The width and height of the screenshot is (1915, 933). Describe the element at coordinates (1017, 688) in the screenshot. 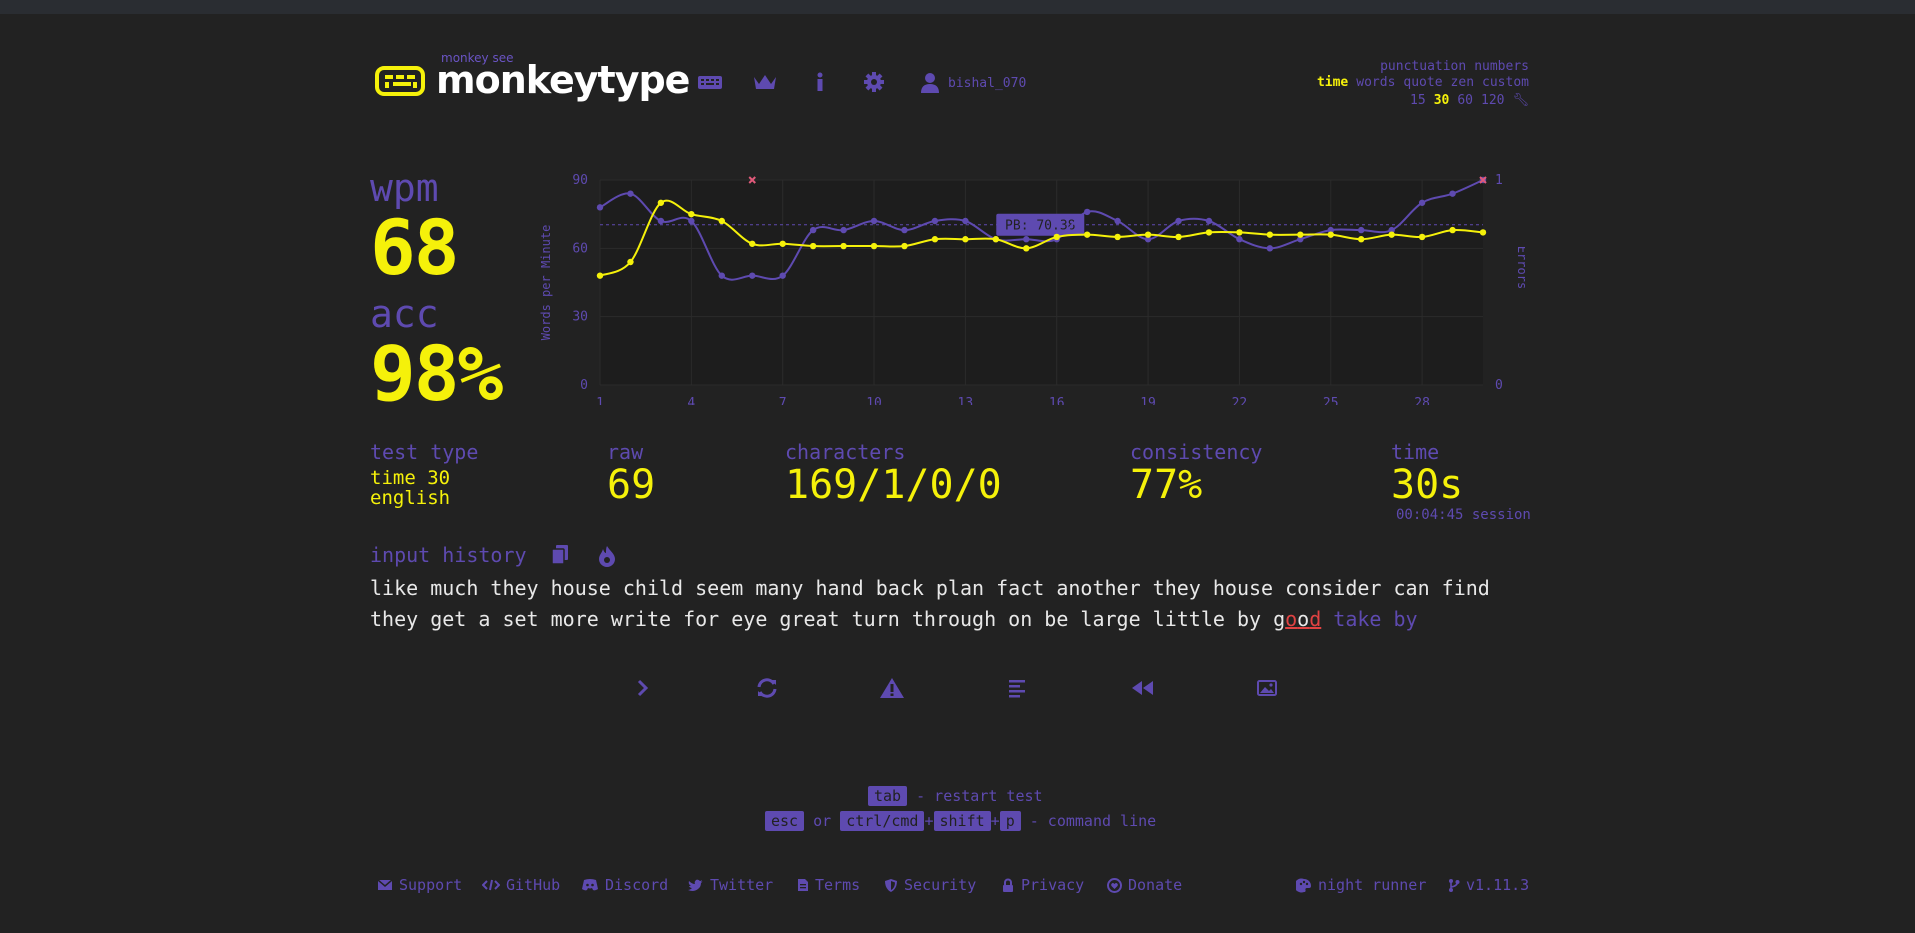

I see `word-history-icon` at that location.